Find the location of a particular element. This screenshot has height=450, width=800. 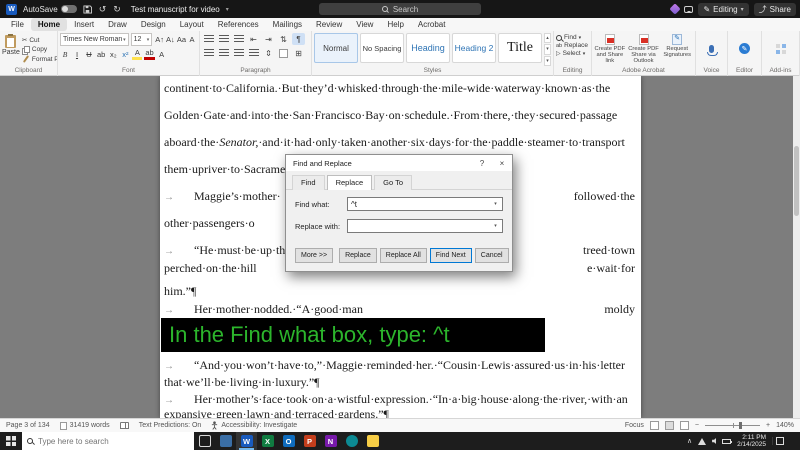

find-button: Find ▾ is located at coordinates (572, 37).